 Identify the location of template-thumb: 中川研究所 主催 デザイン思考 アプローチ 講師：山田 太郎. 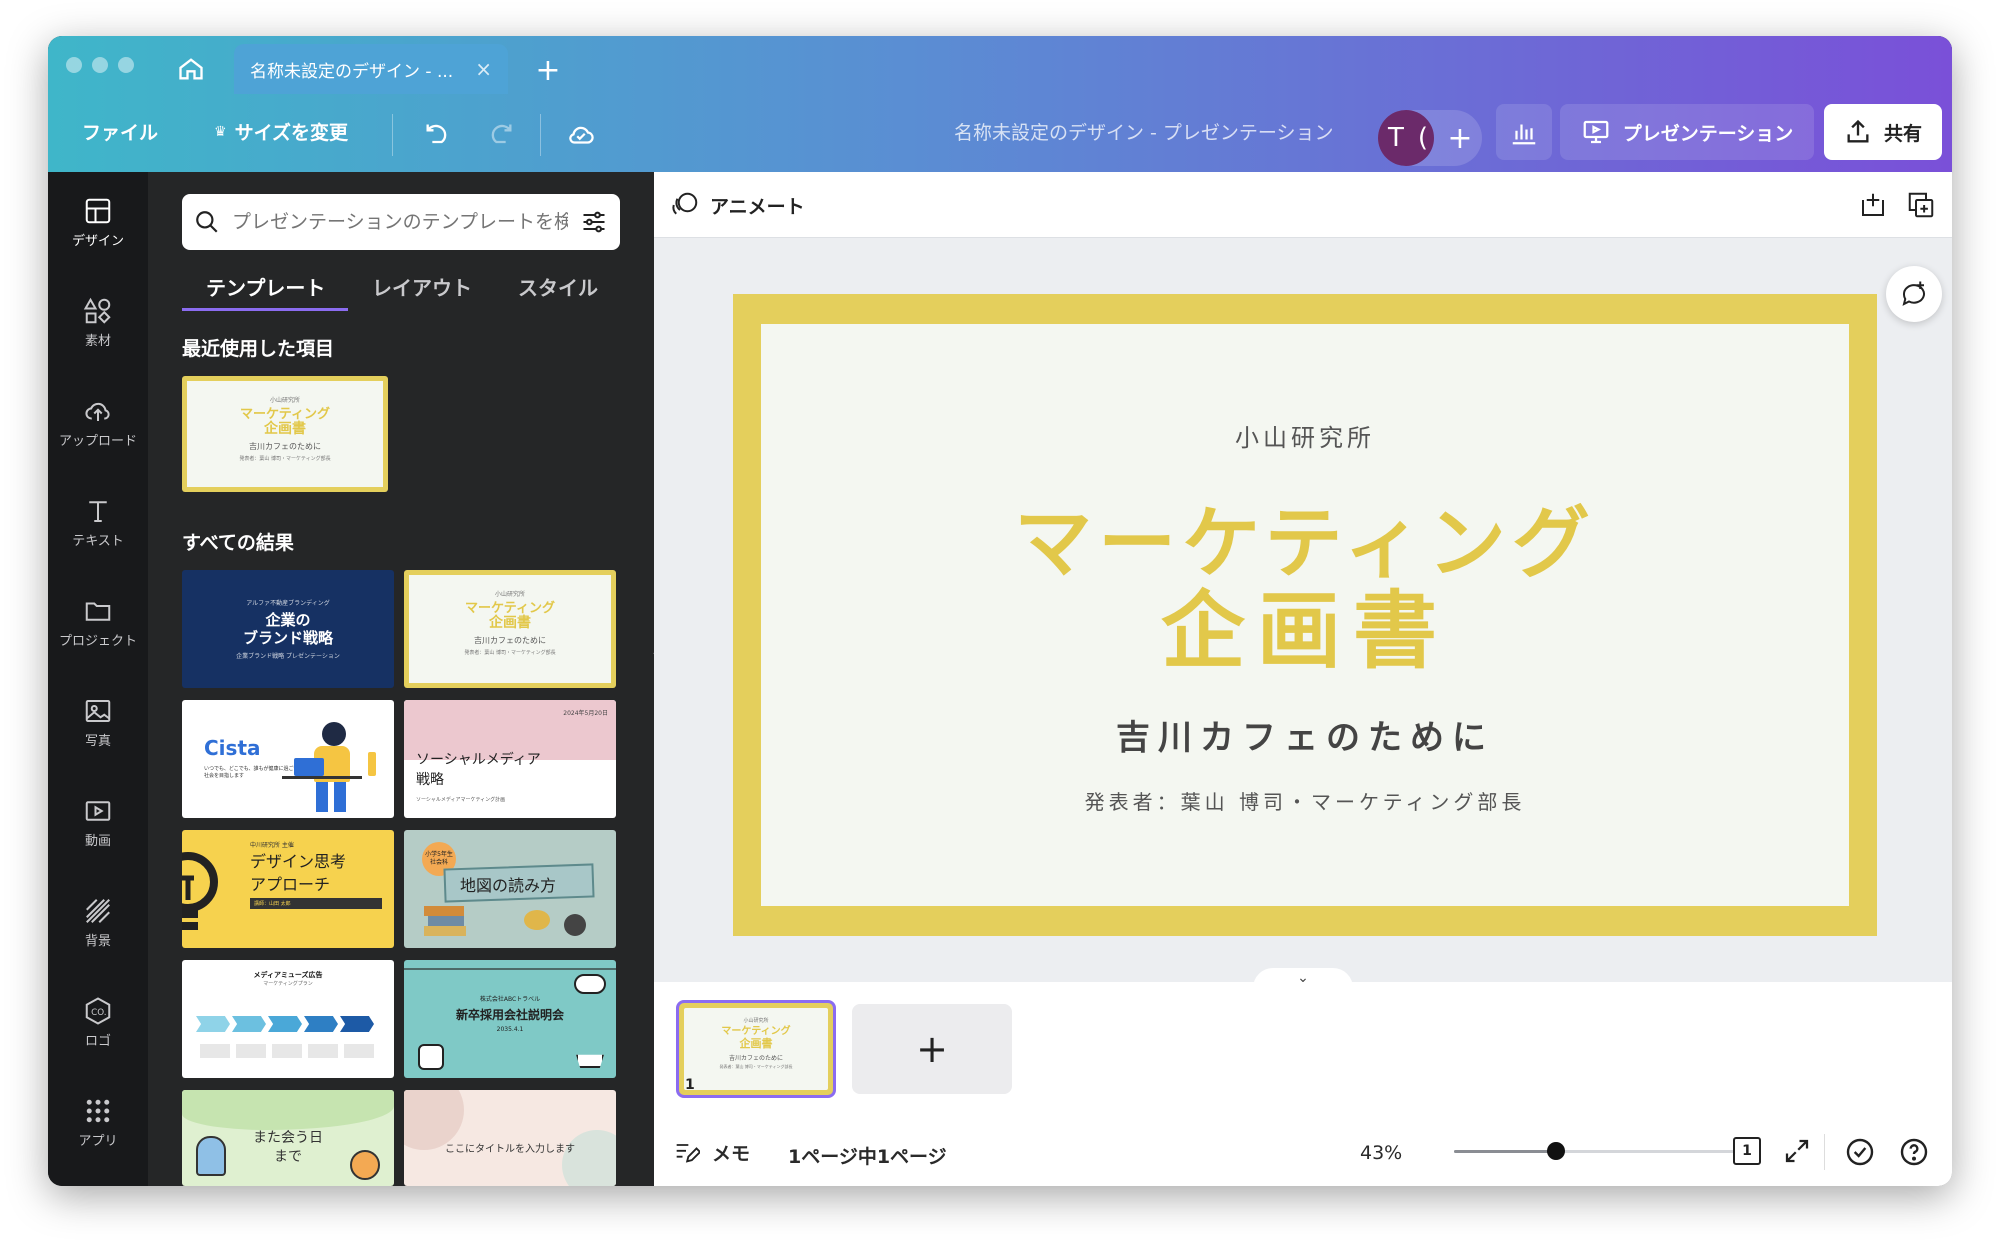
(288, 889).